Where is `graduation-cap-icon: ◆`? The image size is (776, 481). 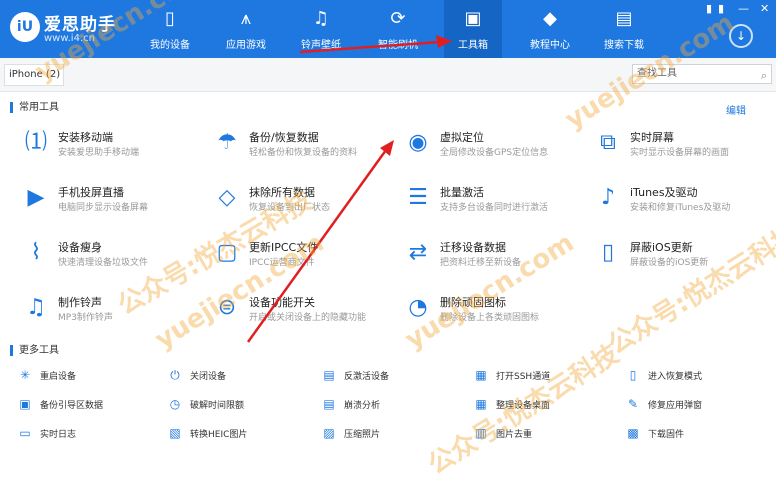
graduation-cap-icon: ◆ is located at coordinates (550, 18).